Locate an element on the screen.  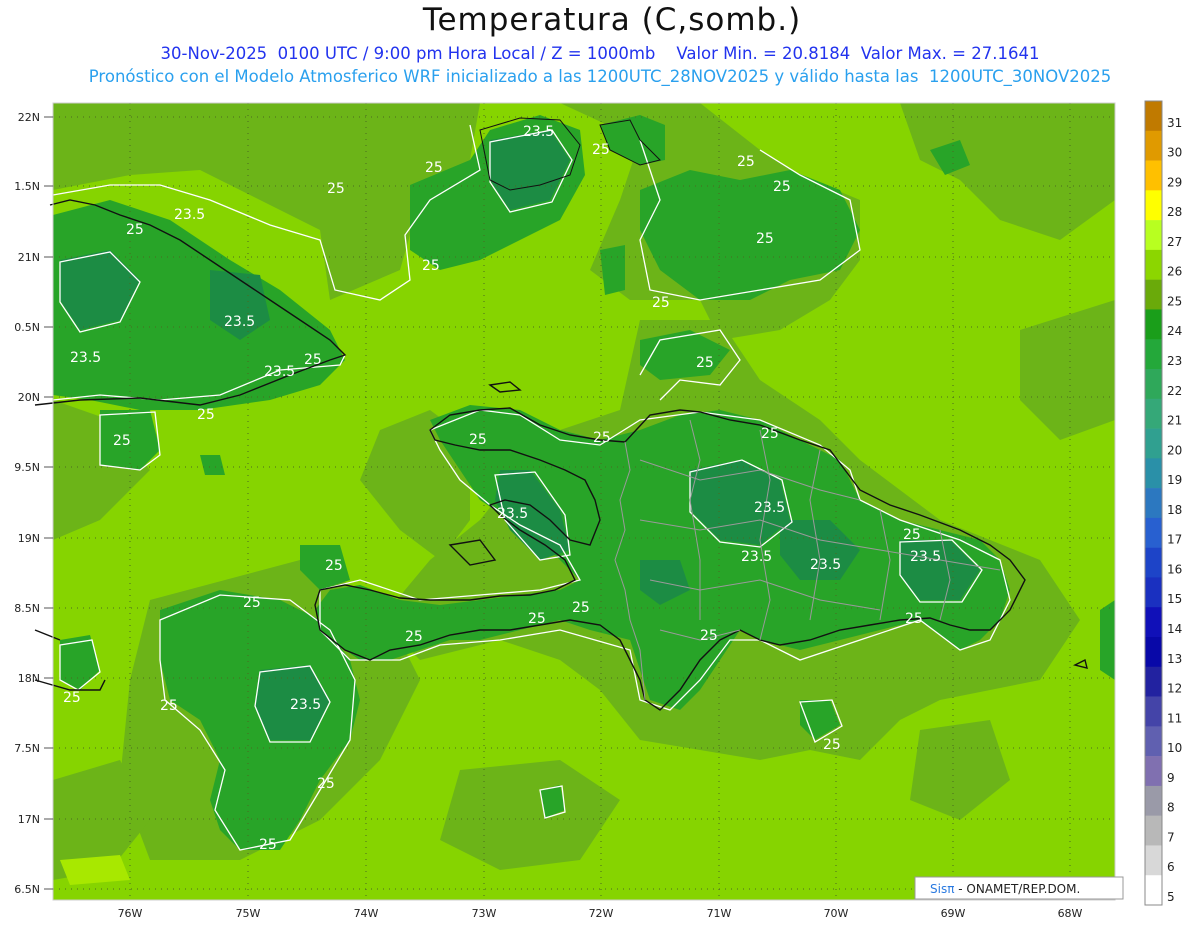
colorbar-label: 16 is located at coordinates (1174, 569).